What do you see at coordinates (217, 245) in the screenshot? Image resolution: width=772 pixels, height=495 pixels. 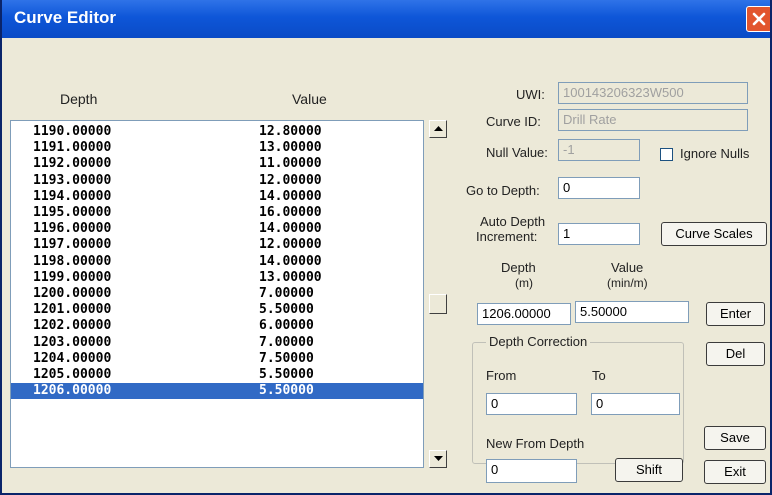 I see `list-row: 1197.00000 12.00000` at bounding box center [217, 245].